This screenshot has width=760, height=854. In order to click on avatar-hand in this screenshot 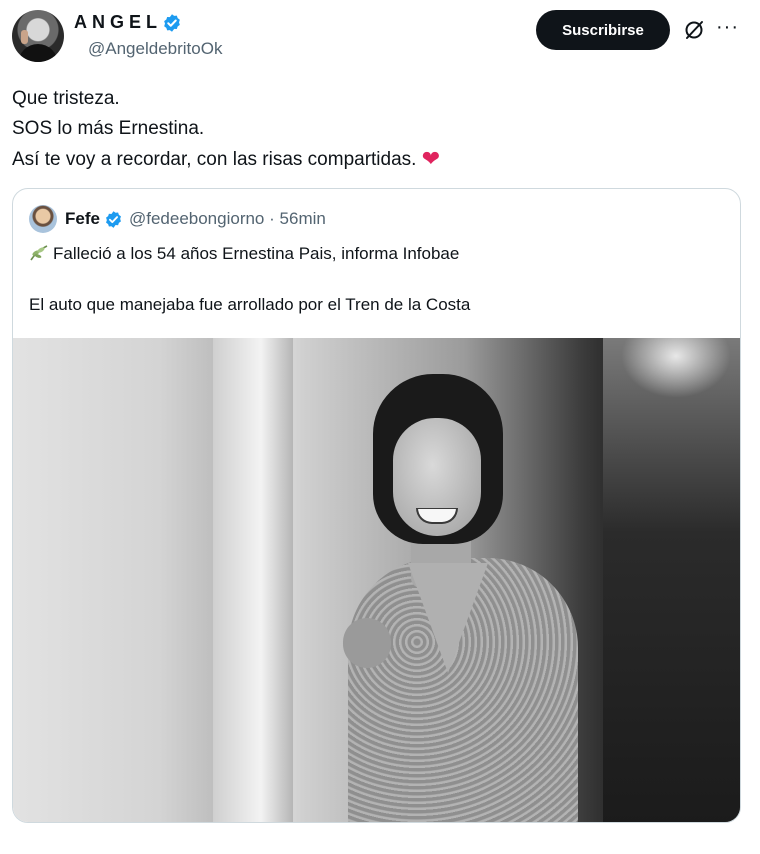, I will do `click(24, 37)`.